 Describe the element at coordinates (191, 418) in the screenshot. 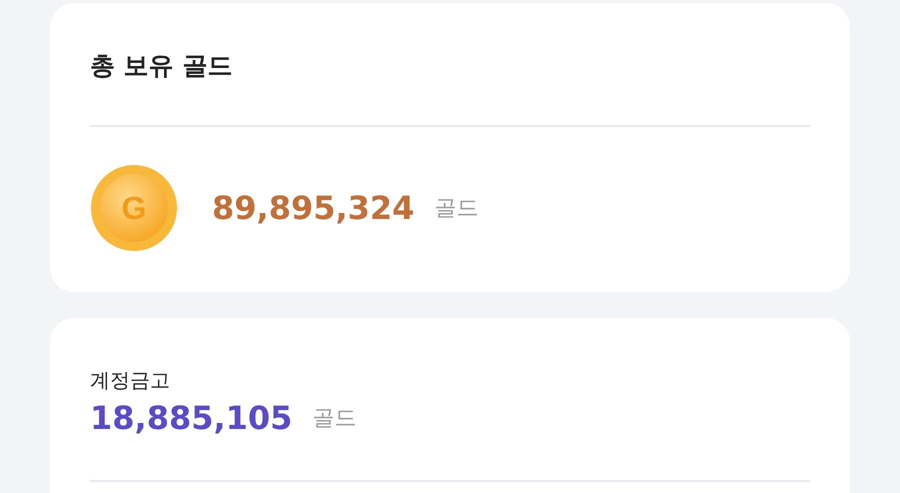

I see `vault-amount: 18,885,105` at that location.